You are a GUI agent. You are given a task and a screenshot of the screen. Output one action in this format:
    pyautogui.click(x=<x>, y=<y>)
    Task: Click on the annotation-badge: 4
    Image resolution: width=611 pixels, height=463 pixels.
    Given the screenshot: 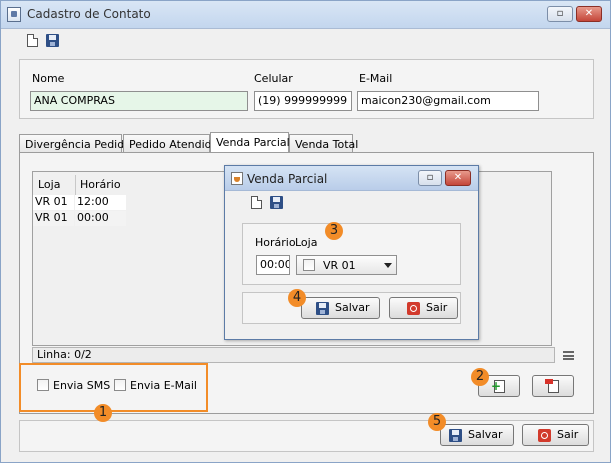 What is the action you would take?
    pyautogui.click(x=297, y=298)
    